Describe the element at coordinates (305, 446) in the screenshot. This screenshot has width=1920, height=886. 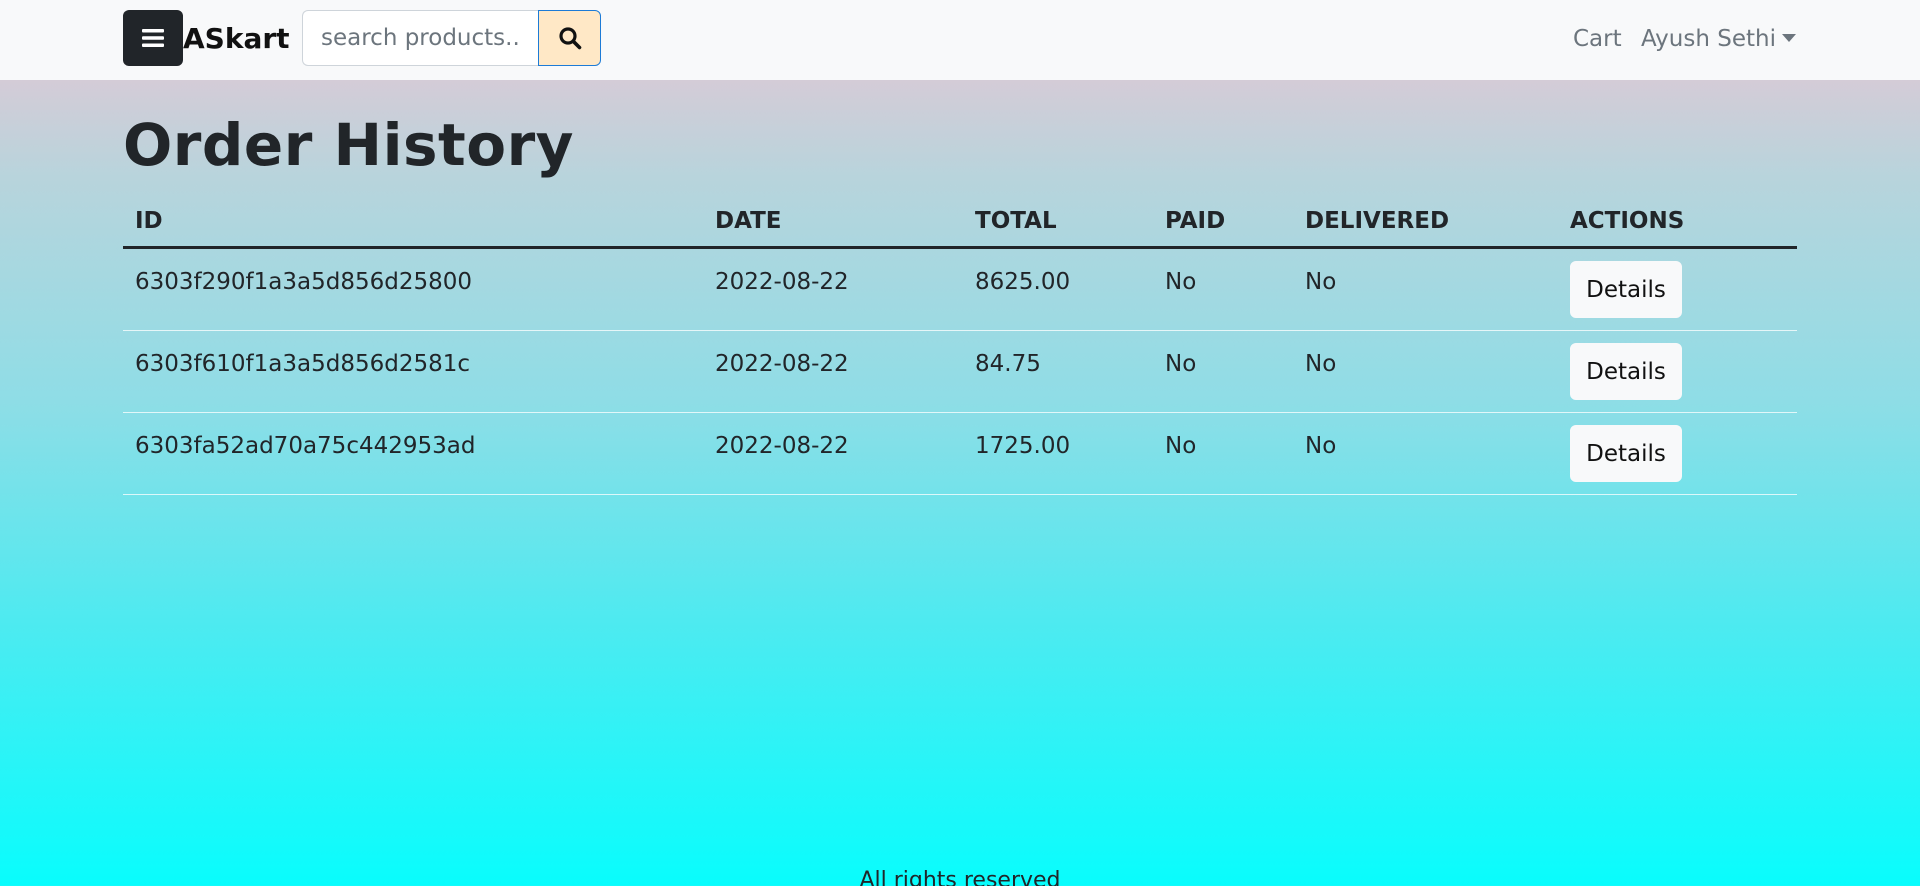
I see `order-id: 6303fa52ad70a75c442953ad` at that location.